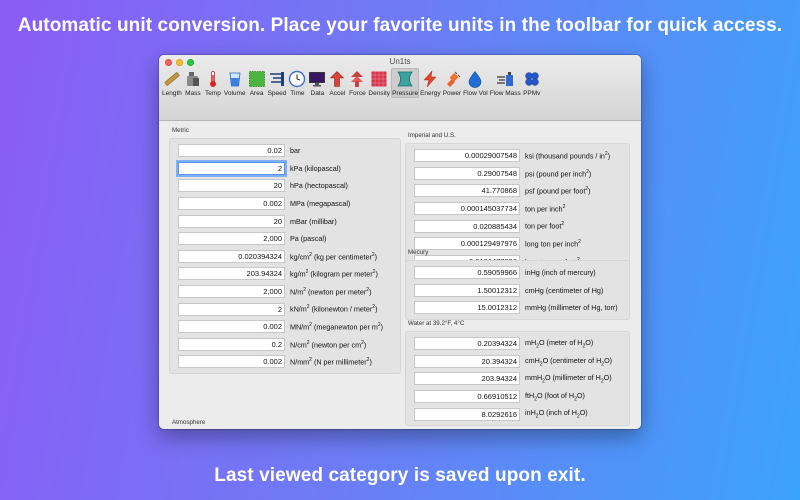 This screenshot has width=800, height=500. I want to click on unit-label: N/mm2 (N per millimeter2), so click(331, 362).